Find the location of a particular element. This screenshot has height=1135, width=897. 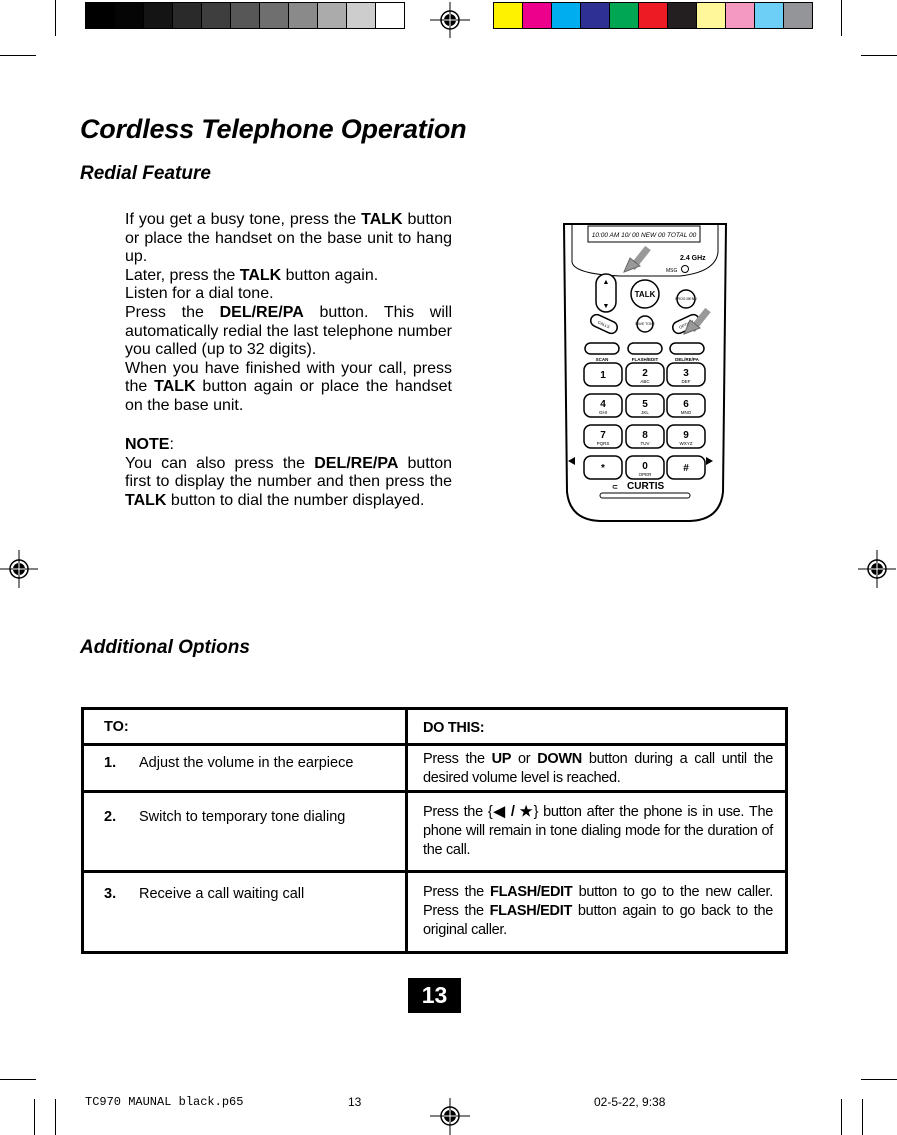

footer-date: 02-5-22, 9:38 is located at coordinates (630, 1102).